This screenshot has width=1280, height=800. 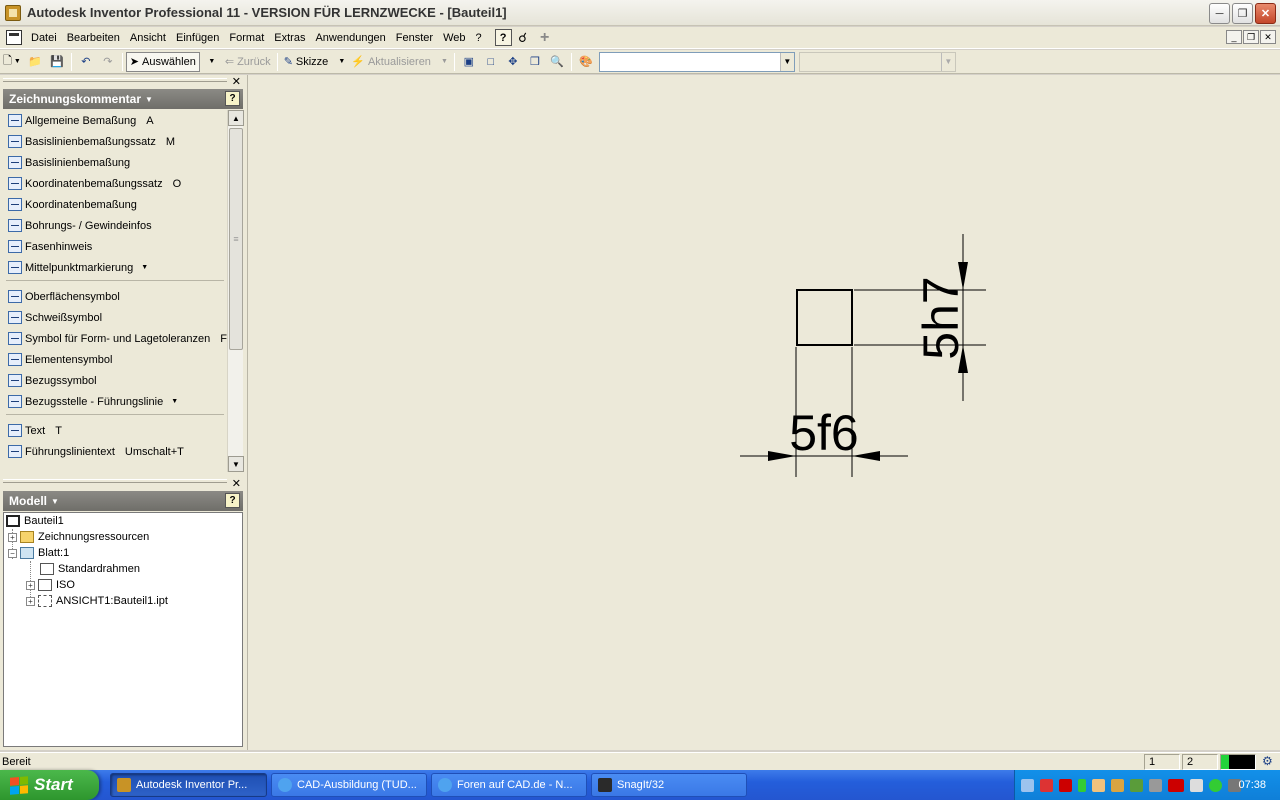 What do you see at coordinates (1219, 13) in the screenshot?
I see `minimize-button: ─` at bounding box center [1219, 13].